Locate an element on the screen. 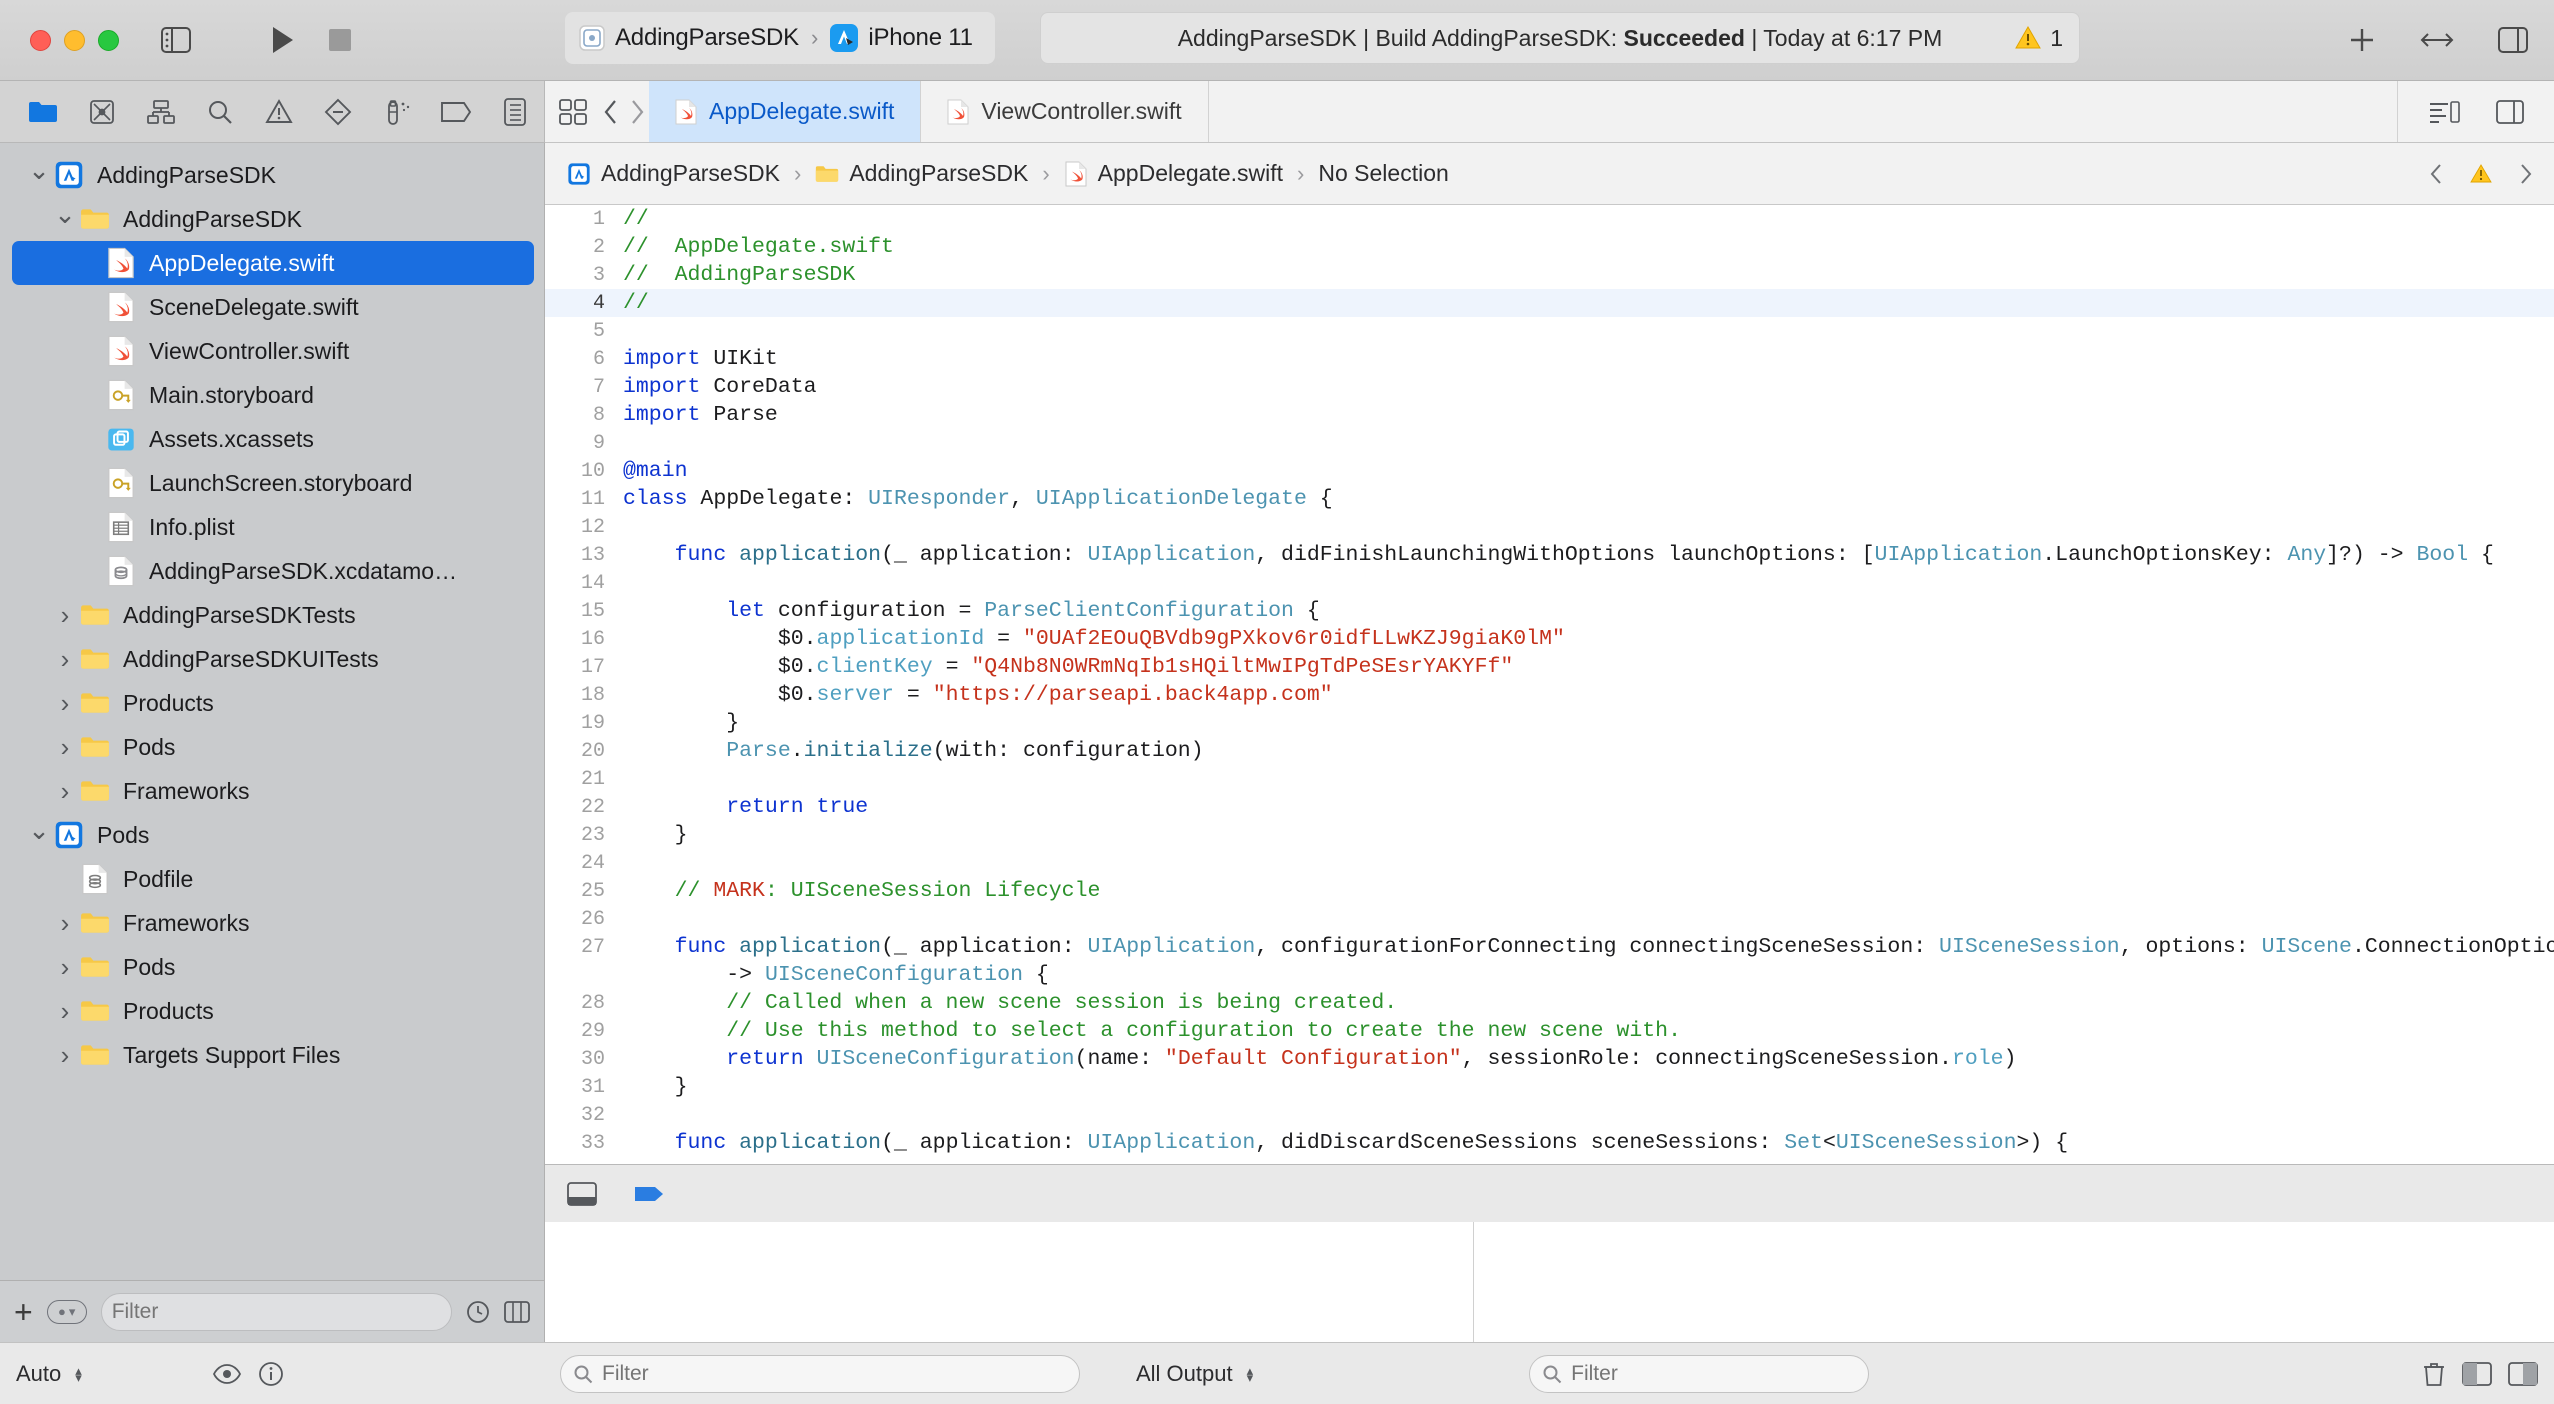 Image resolution: width=2554 pixels, height=1404 pixels. code-line: 10 @main is located at coordinates (1549, 471).